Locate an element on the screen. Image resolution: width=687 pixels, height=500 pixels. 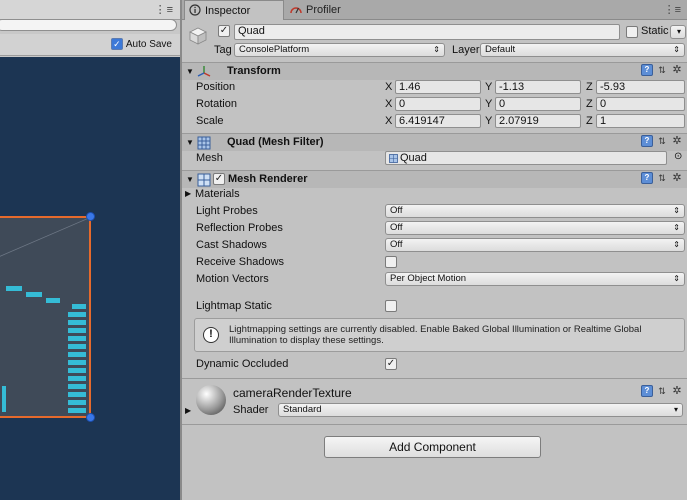
position-label: Position is located at coordinates (216, 87).